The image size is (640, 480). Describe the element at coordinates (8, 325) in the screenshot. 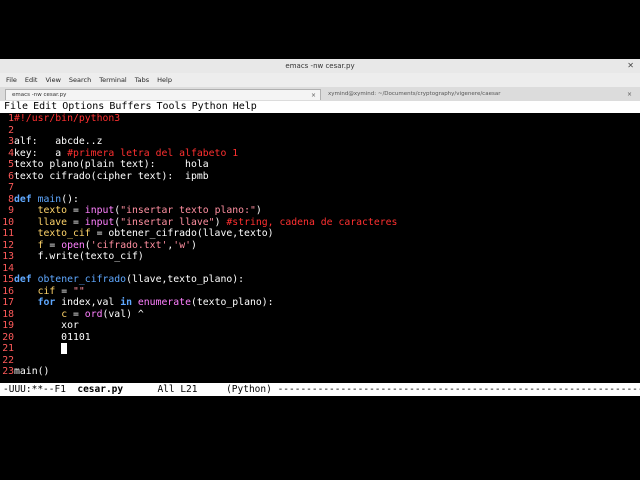

I see `line-number: 19` at that location.